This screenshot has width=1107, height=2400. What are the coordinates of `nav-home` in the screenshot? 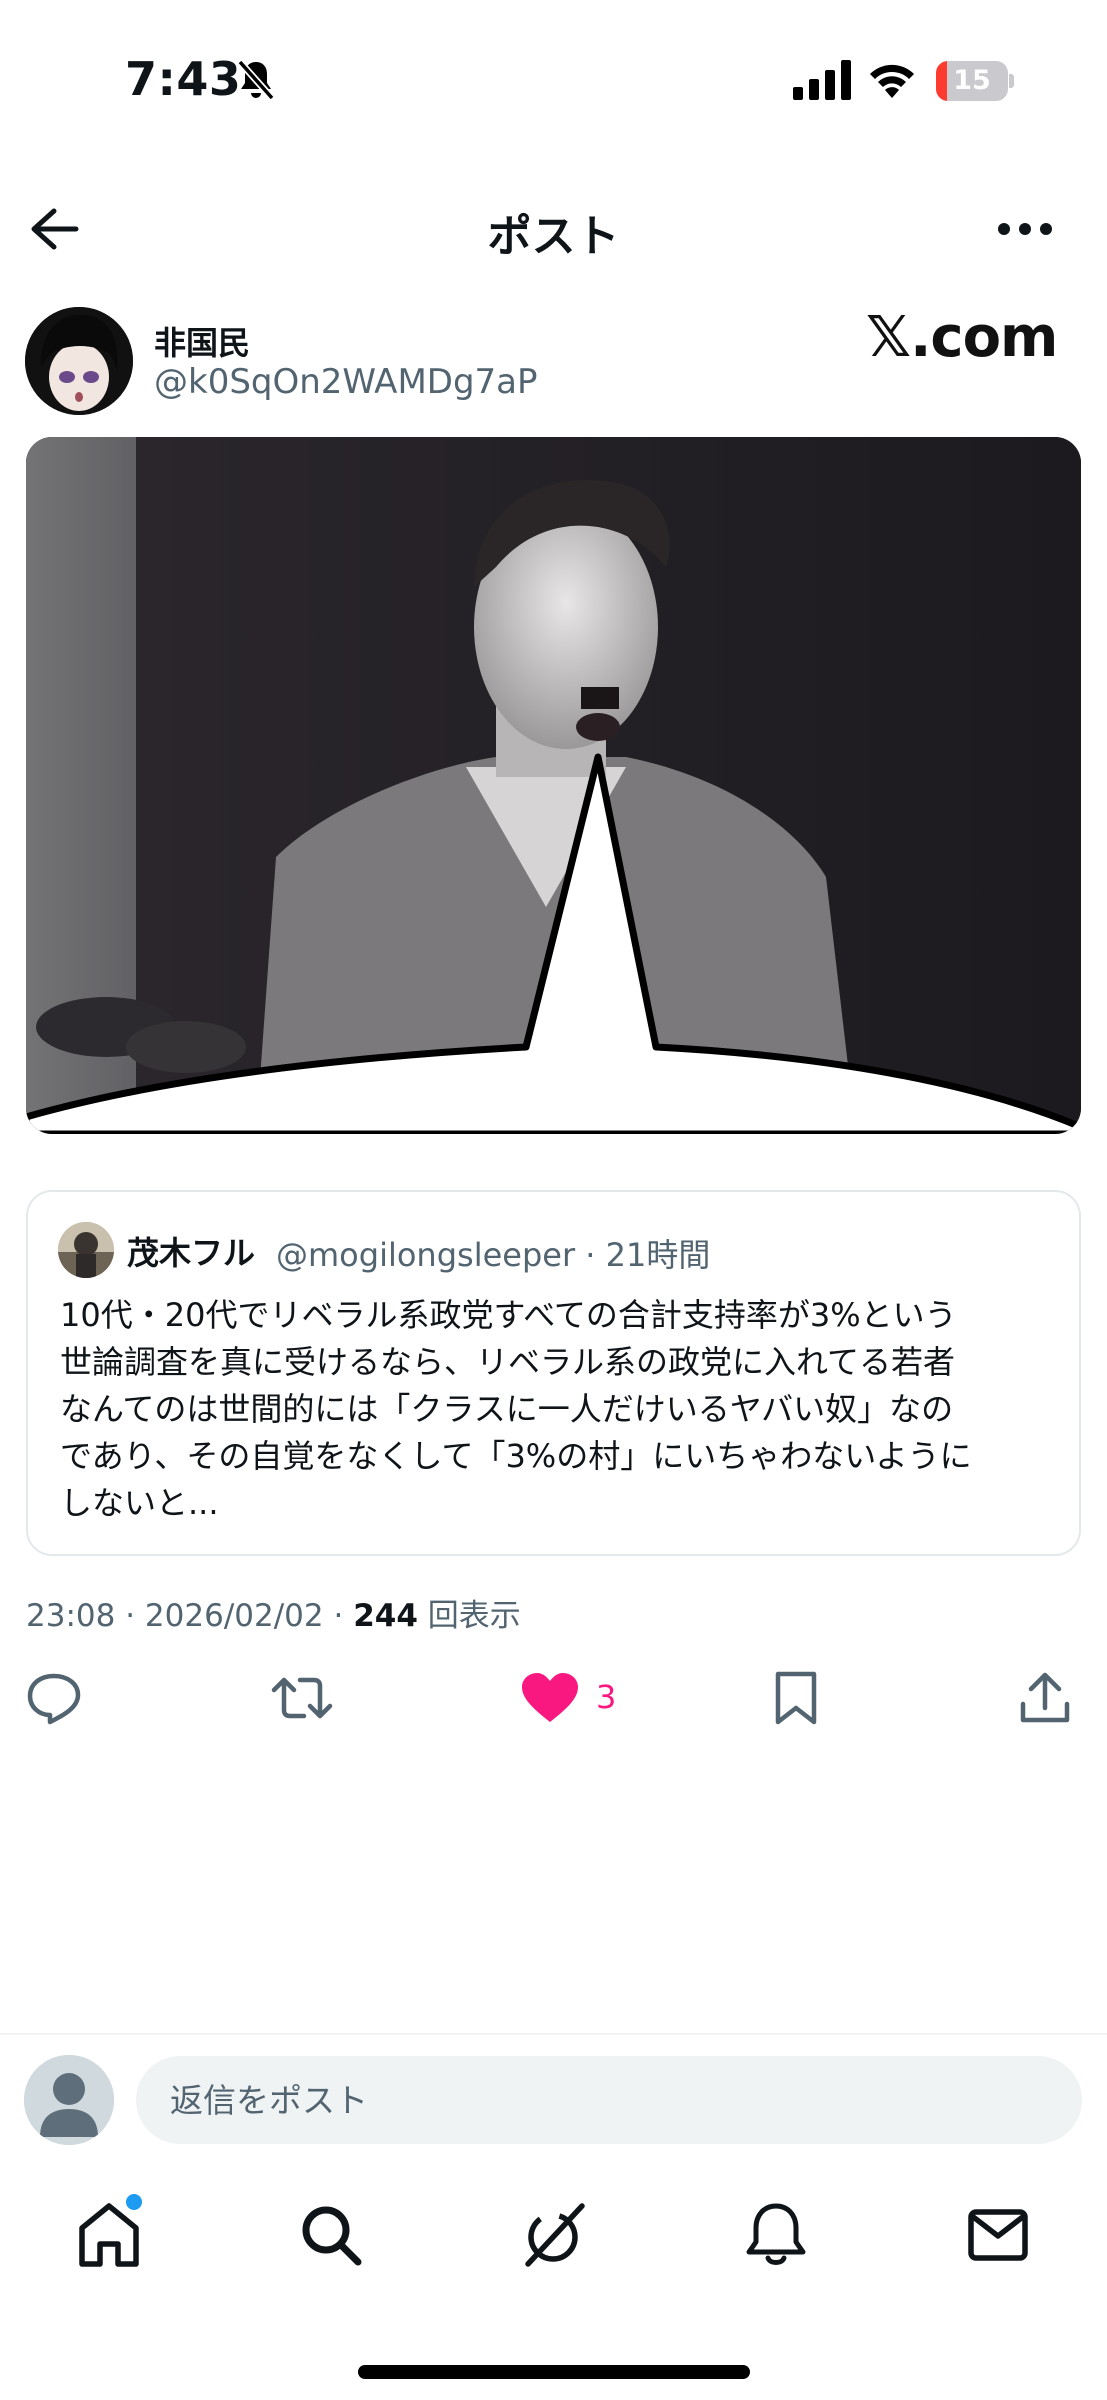 It's located at (111, 2235).